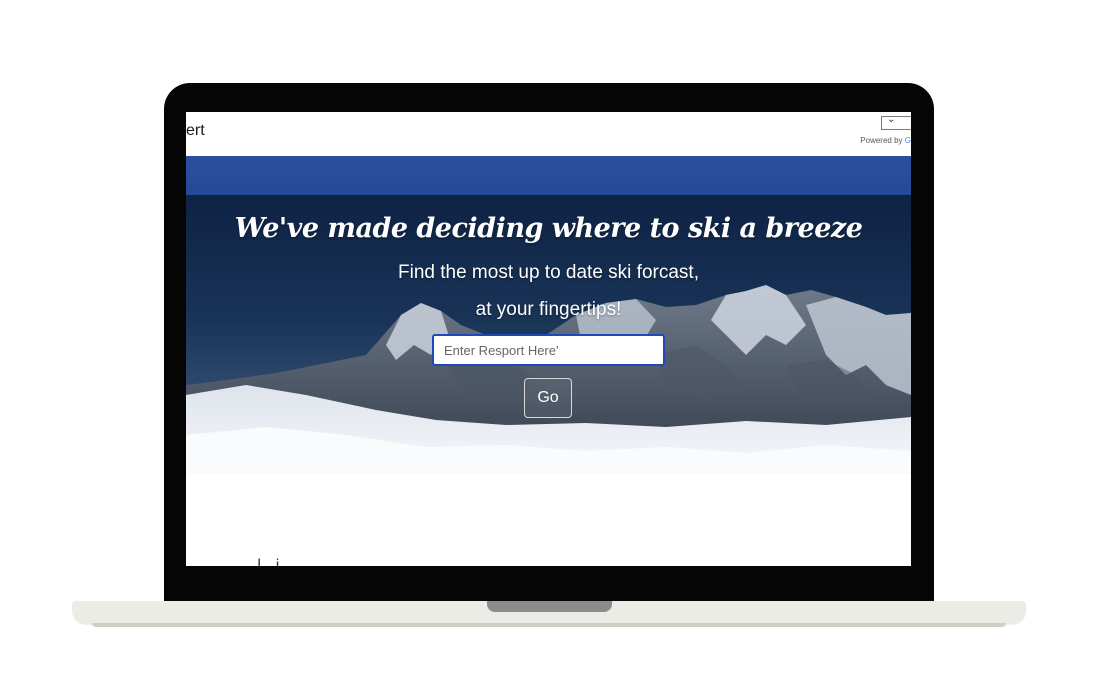 The image size is (1098, 674). What do you see at coordinates (549, 606) in the screenshot?
I see `laptop-notch` at bounding box center [549, 606].